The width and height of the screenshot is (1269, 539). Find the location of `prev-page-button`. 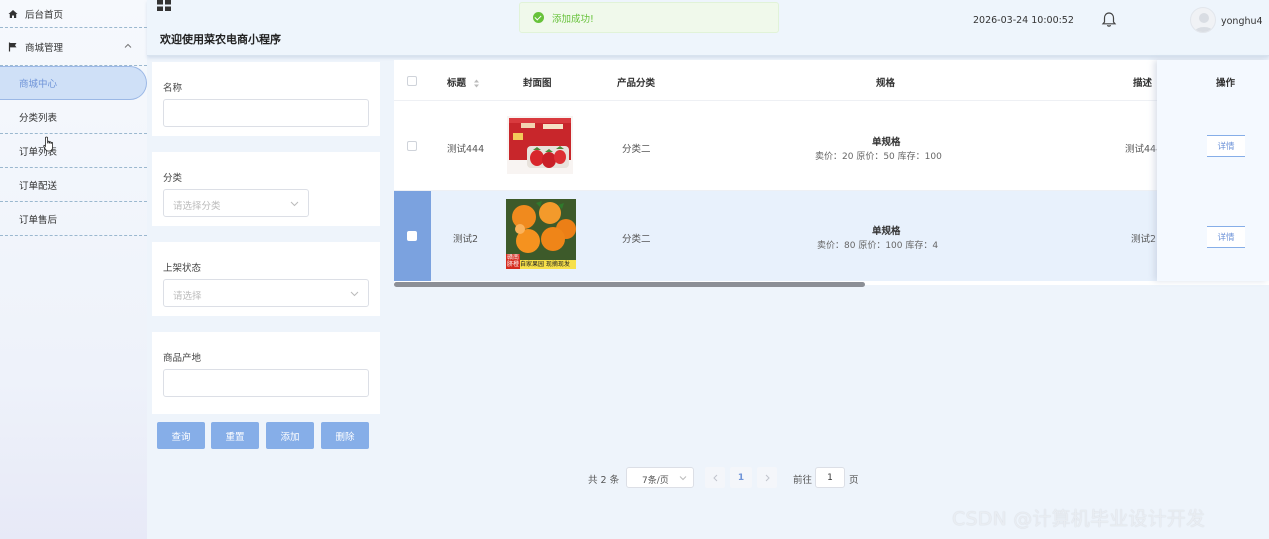

prev-page-button is located at coordinates (715, 477).